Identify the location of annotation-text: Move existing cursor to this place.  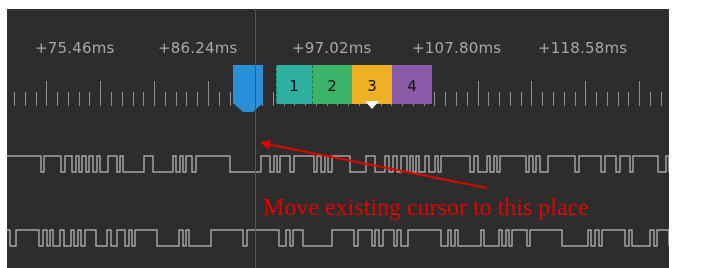
(426, 208).